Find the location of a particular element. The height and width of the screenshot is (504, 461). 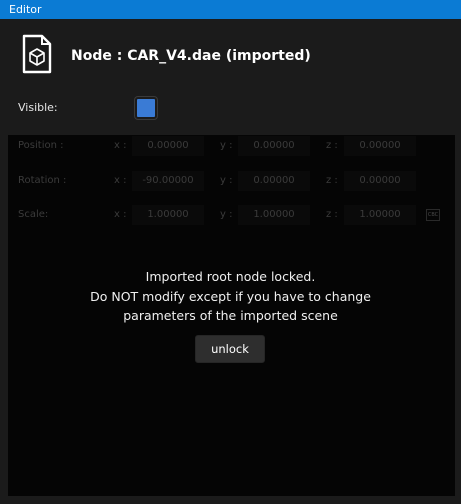

node-title: Node : CAR_V4.dae (imported) is located at coordinates (191, 56).